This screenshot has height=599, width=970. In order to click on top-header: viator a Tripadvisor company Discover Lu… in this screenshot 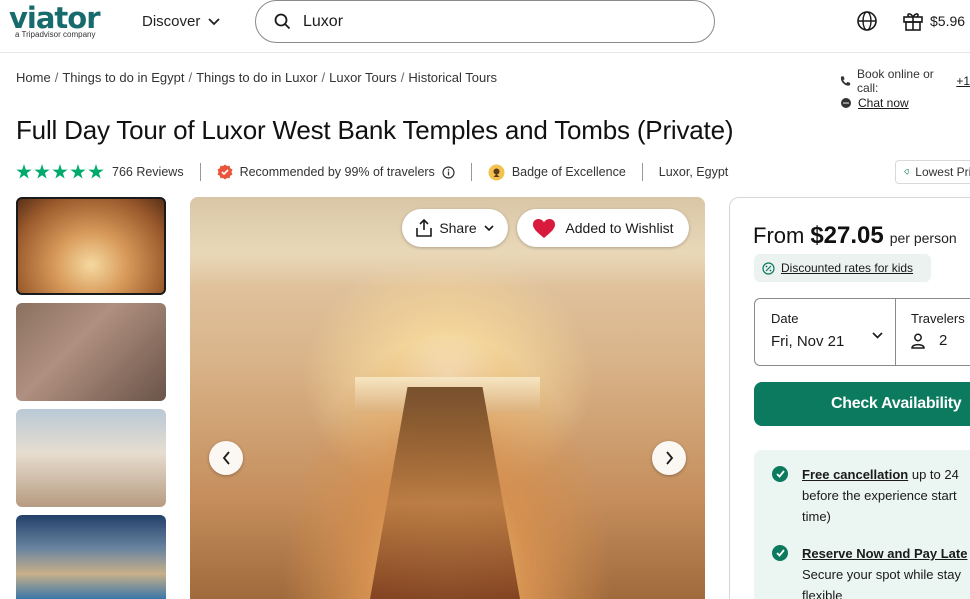, I will do `click(485, 26)`.